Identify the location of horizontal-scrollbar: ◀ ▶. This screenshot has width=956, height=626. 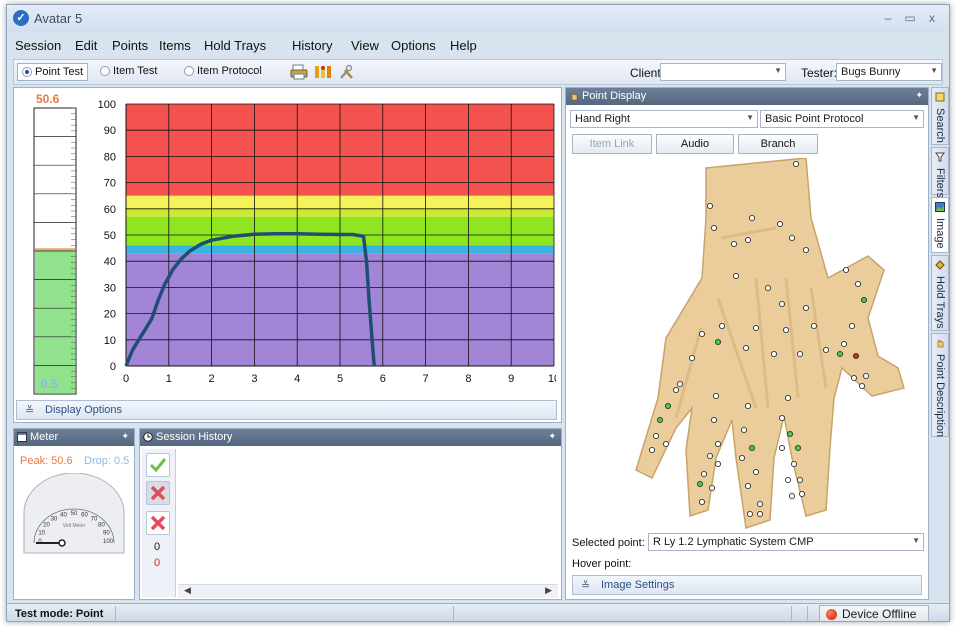
(368, 591).